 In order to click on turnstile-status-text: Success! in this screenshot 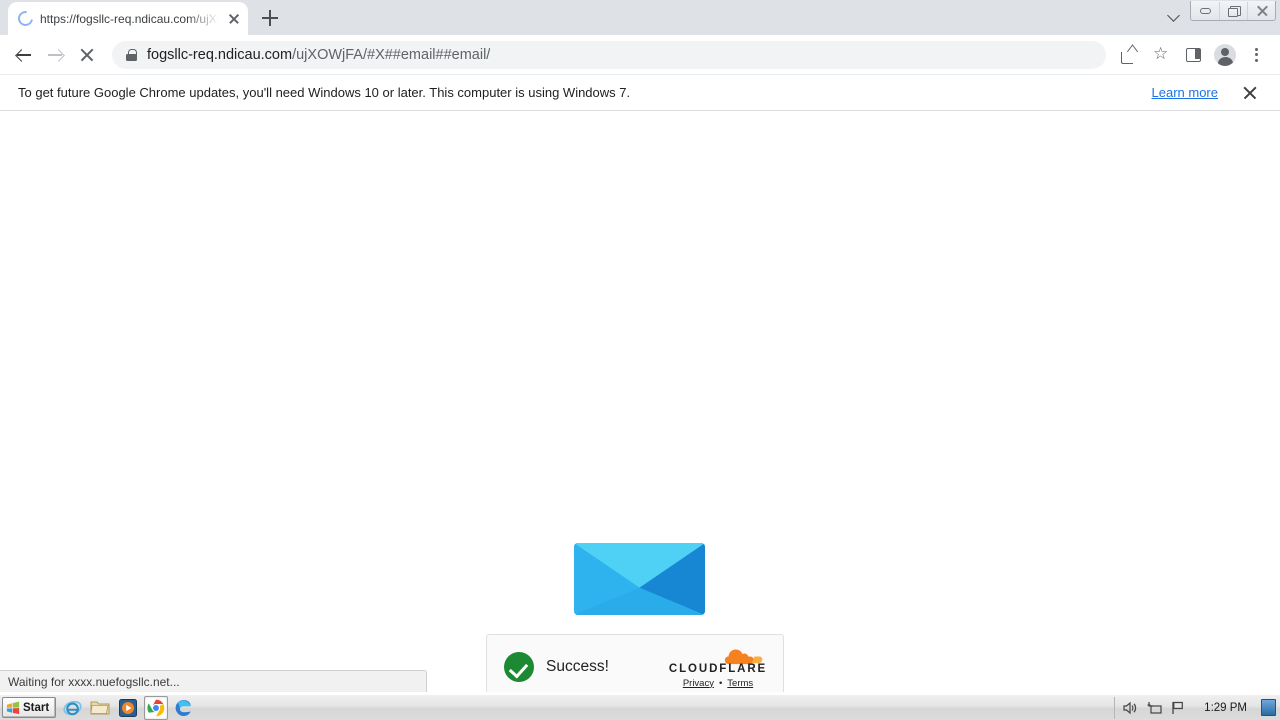, I will do `click(577, 666)`.